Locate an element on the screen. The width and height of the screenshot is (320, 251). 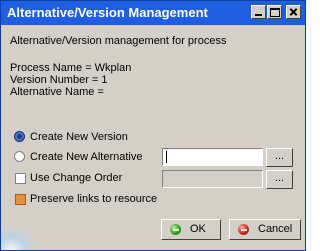
close-button is located at coordinates (293, 12).